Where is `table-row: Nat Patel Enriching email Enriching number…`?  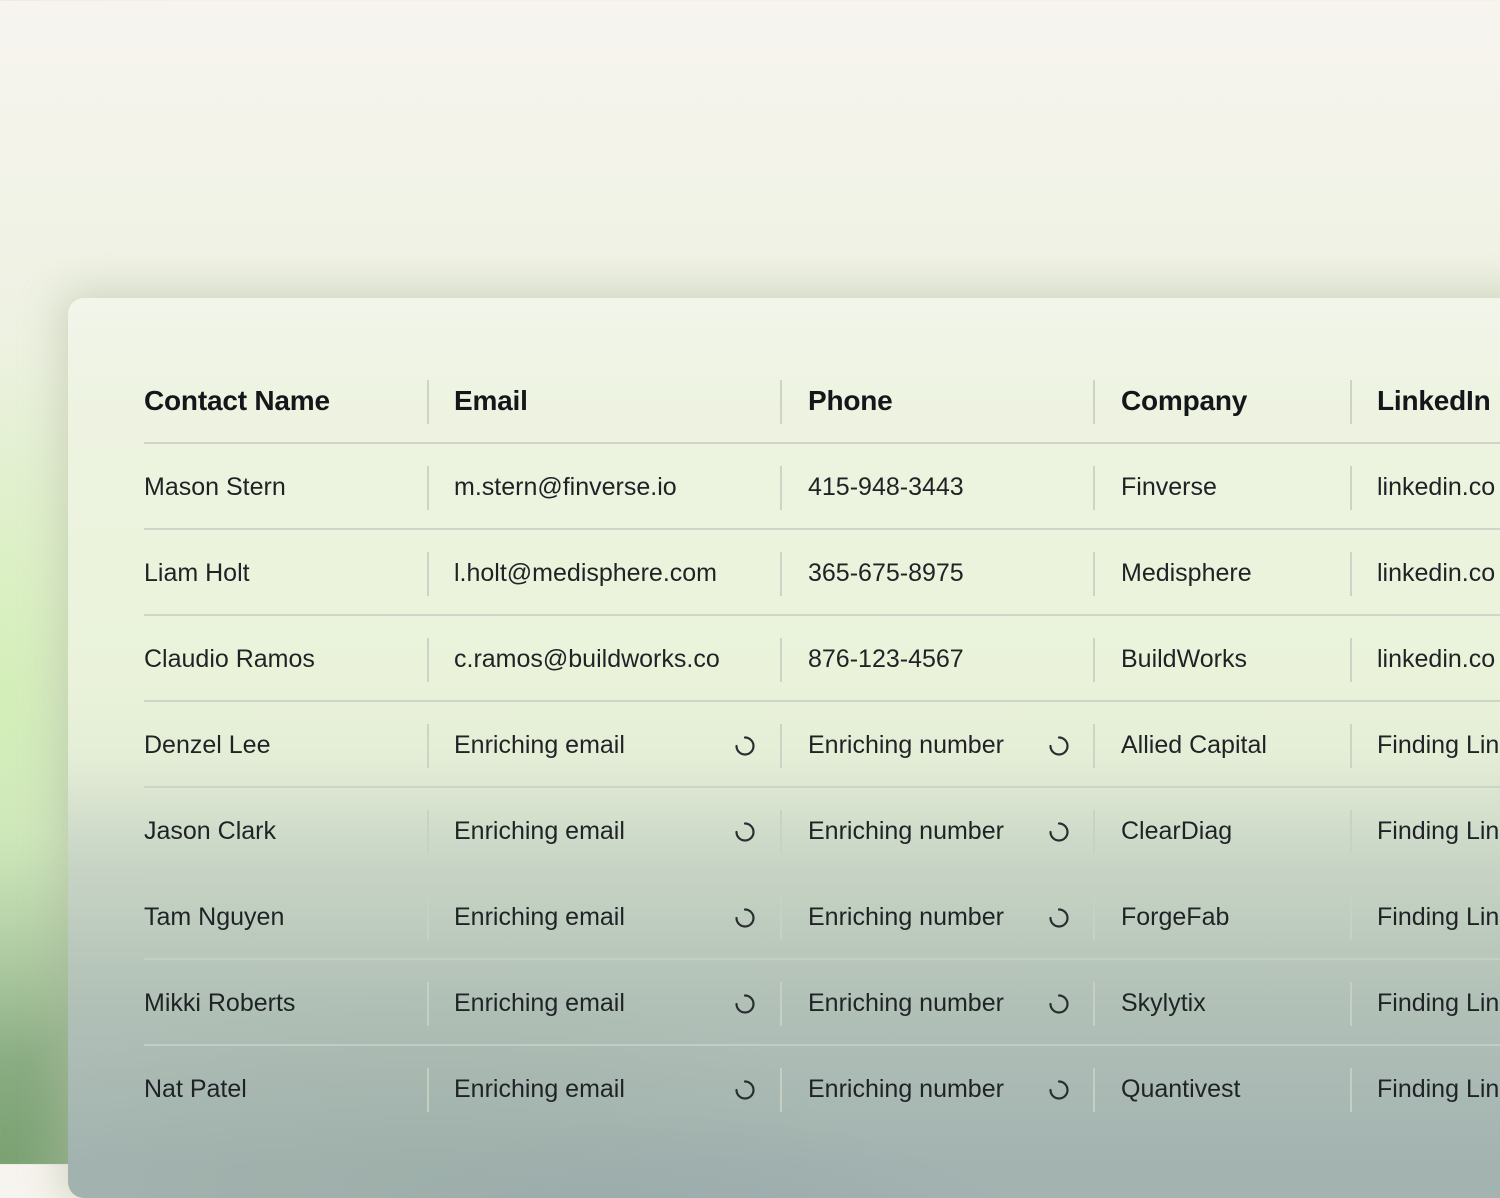 table-row: Nat Patel Enriching email Enriching number… is located at coordinates (822, 1089).